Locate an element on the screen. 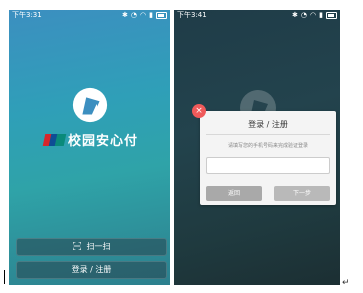 Image resolution: width=363 pixels, height=293 pixels. dialog-divider is located at coordinates (268, 134).